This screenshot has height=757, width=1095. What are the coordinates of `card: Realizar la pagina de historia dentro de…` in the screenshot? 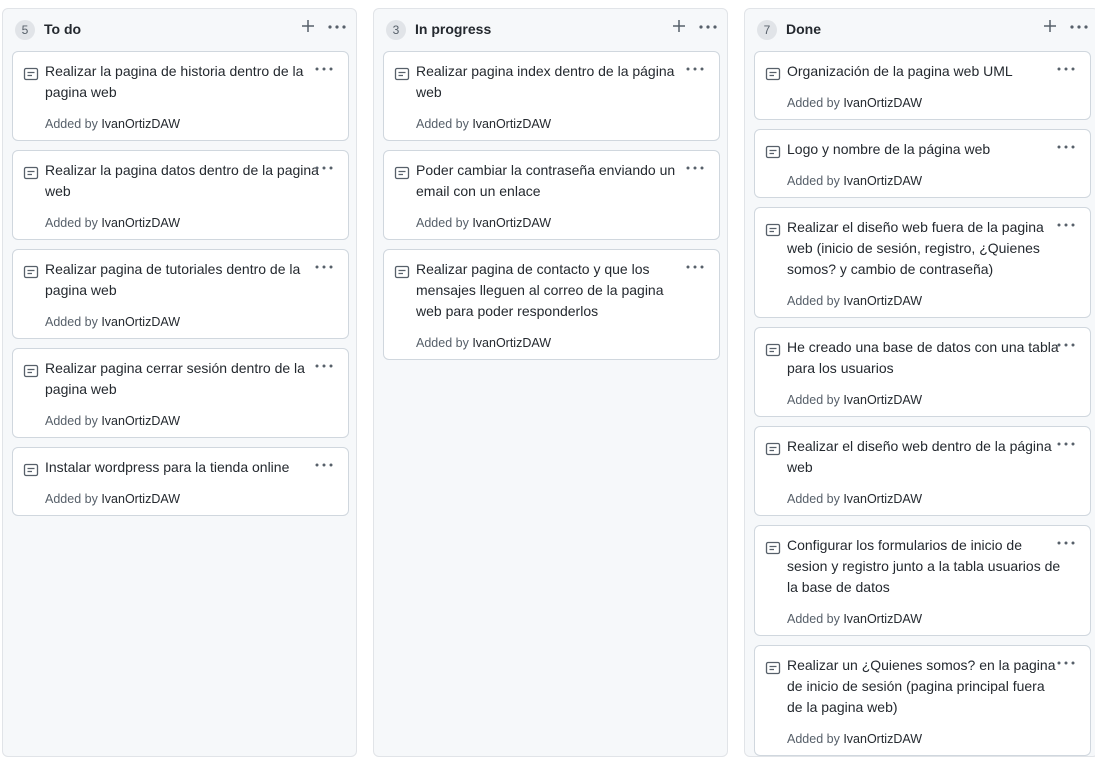 It's located at (180, 96).